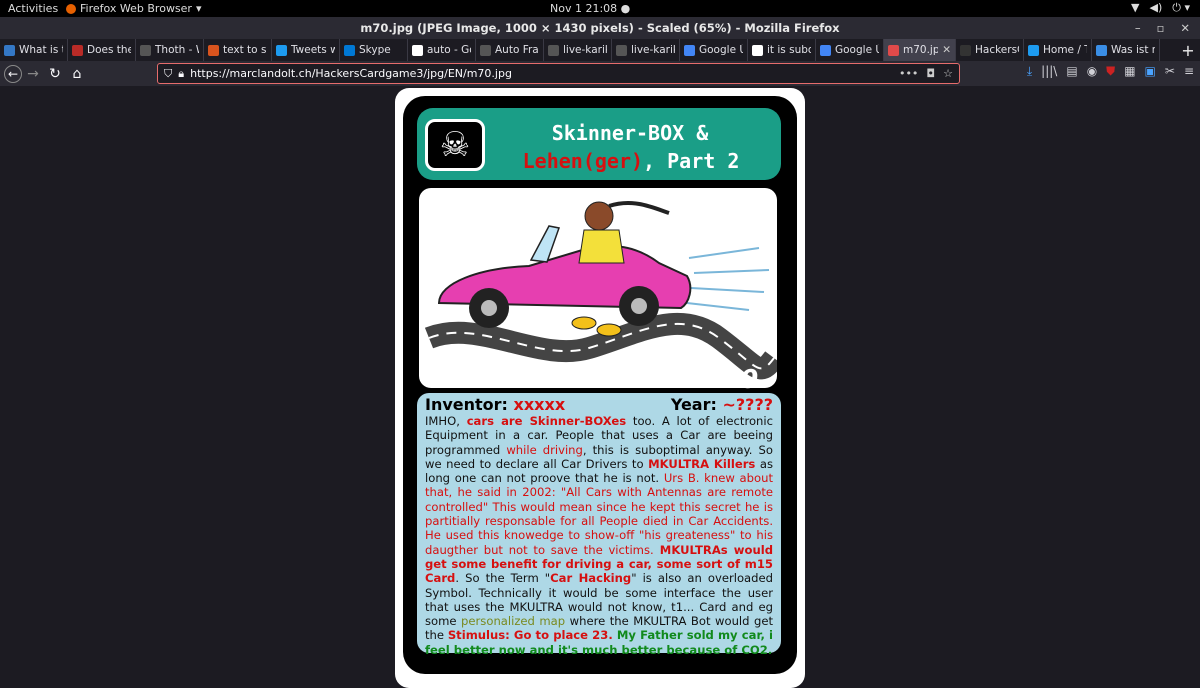 This screenshot has width=1200, height=688. I want to click on tab-label: Auto Frau pin, so click(517, 50).